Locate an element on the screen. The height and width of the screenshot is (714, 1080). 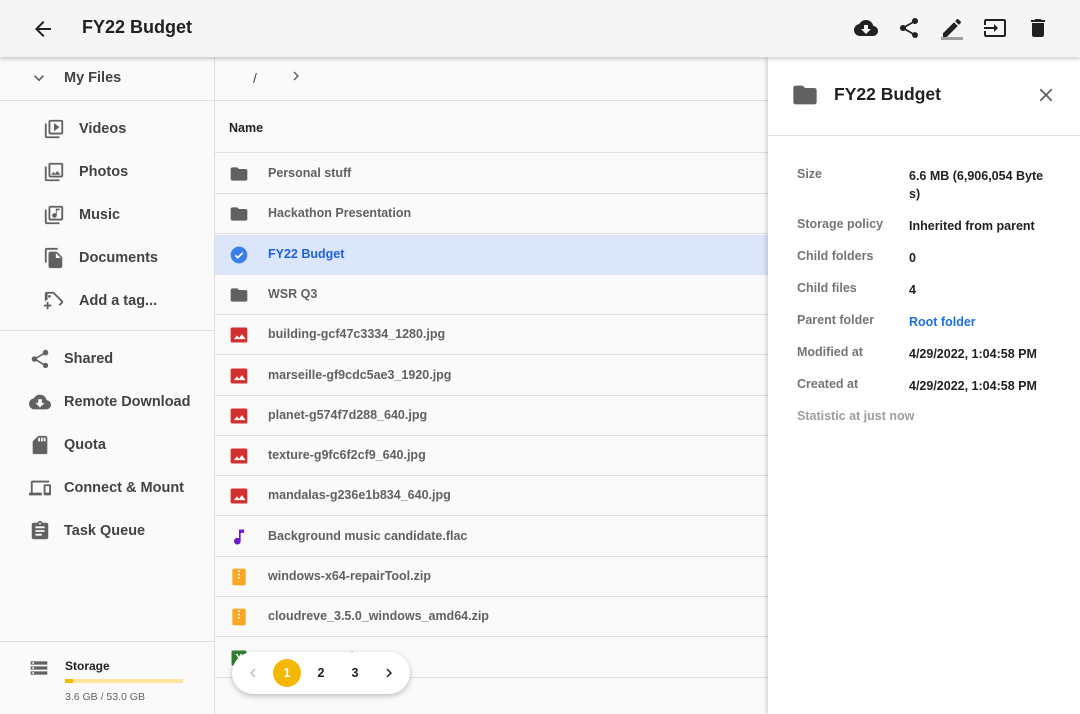
music-library-icon is located at coordinates (54, 215).